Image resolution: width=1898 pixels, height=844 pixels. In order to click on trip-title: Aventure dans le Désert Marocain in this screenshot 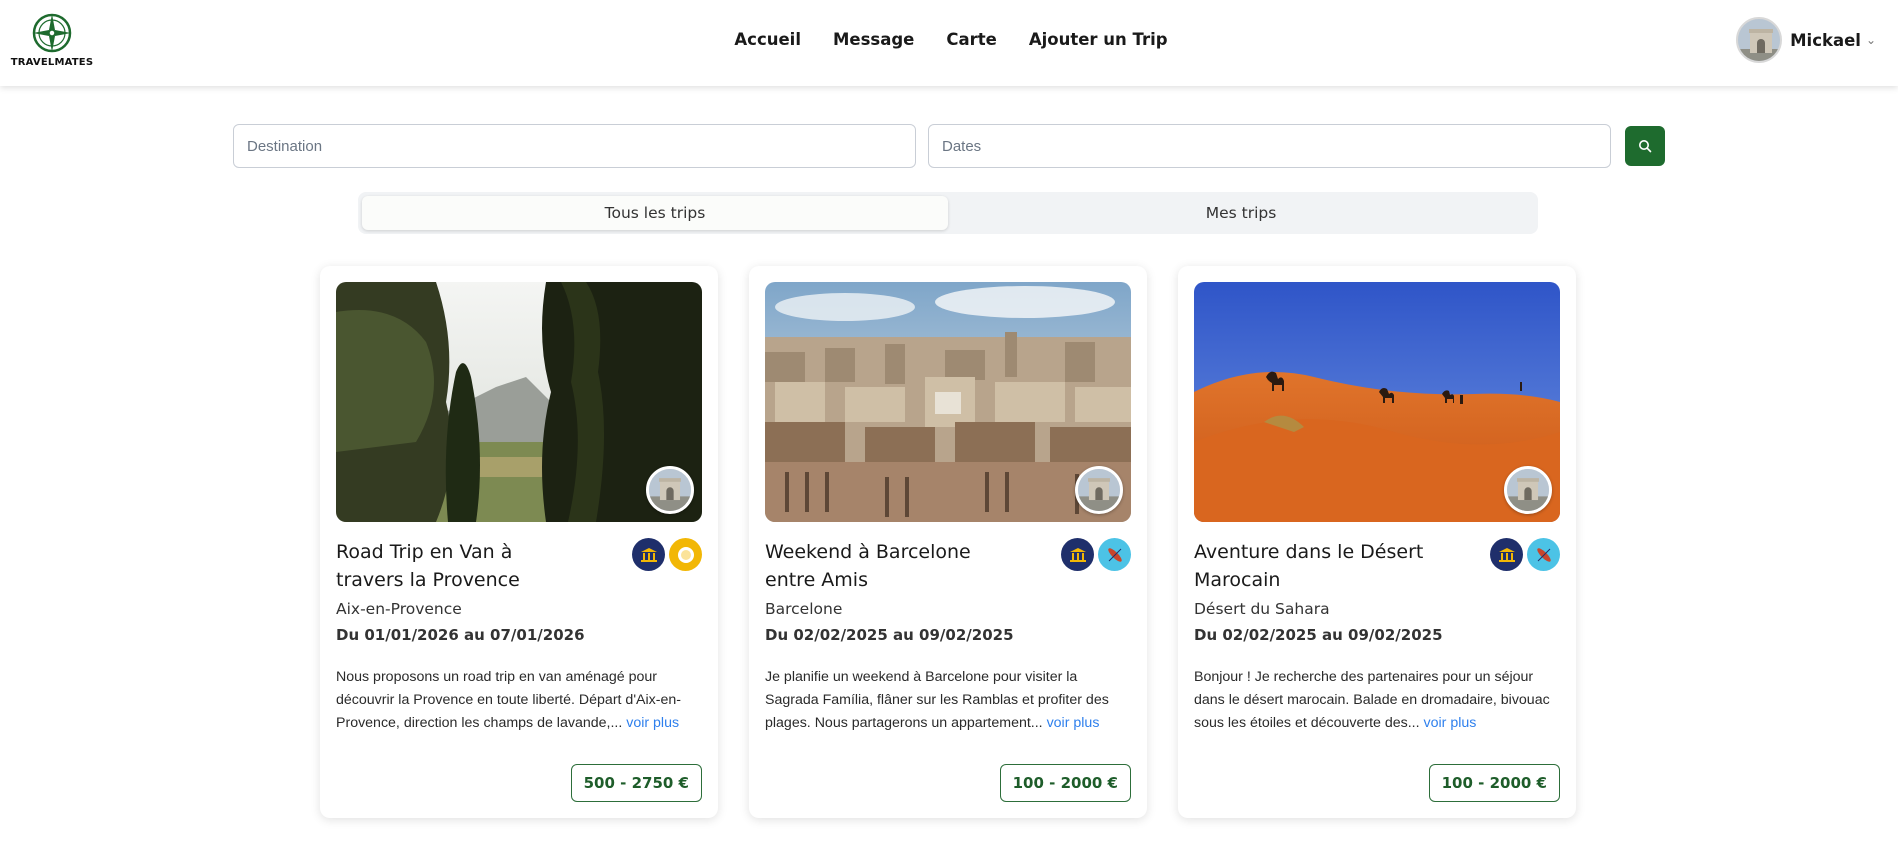, I will do `click(1309, 566)`.